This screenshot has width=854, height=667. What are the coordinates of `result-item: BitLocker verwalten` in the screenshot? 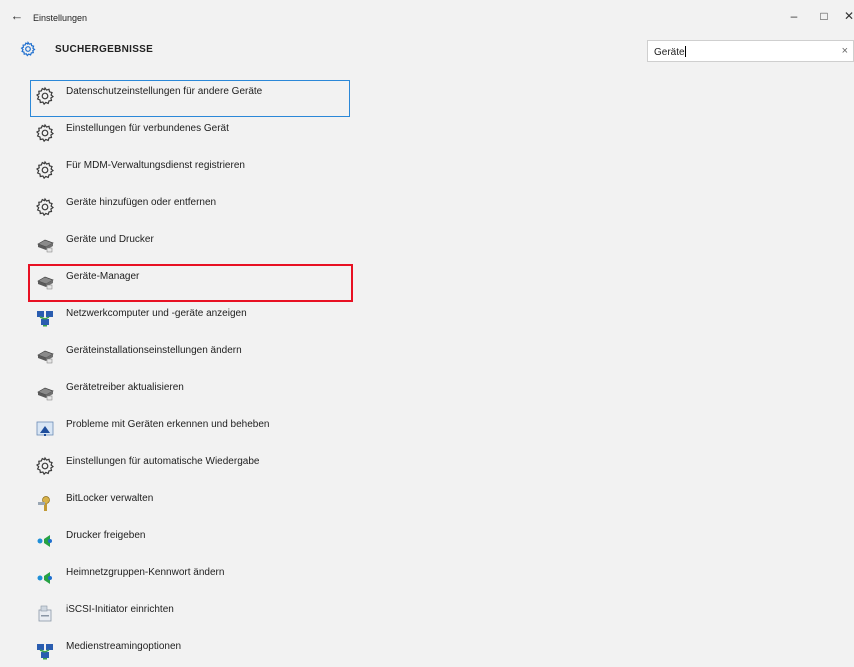 It's located at (190, 502).